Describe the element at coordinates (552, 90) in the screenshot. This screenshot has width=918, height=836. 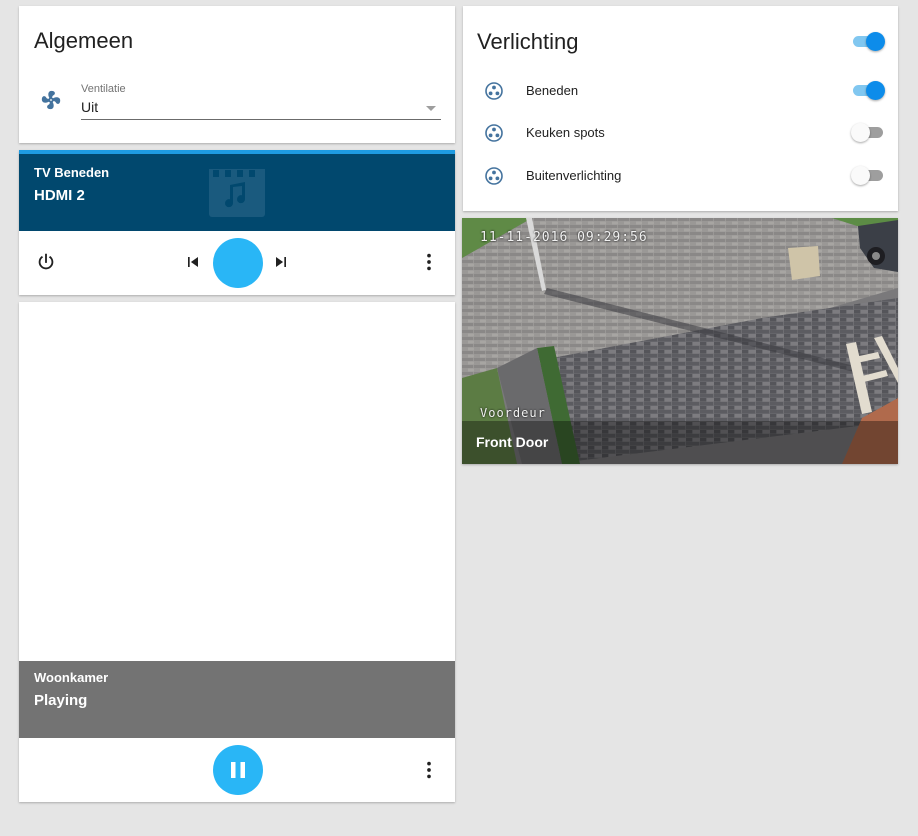
I see `light-label: Beneden` at that location.